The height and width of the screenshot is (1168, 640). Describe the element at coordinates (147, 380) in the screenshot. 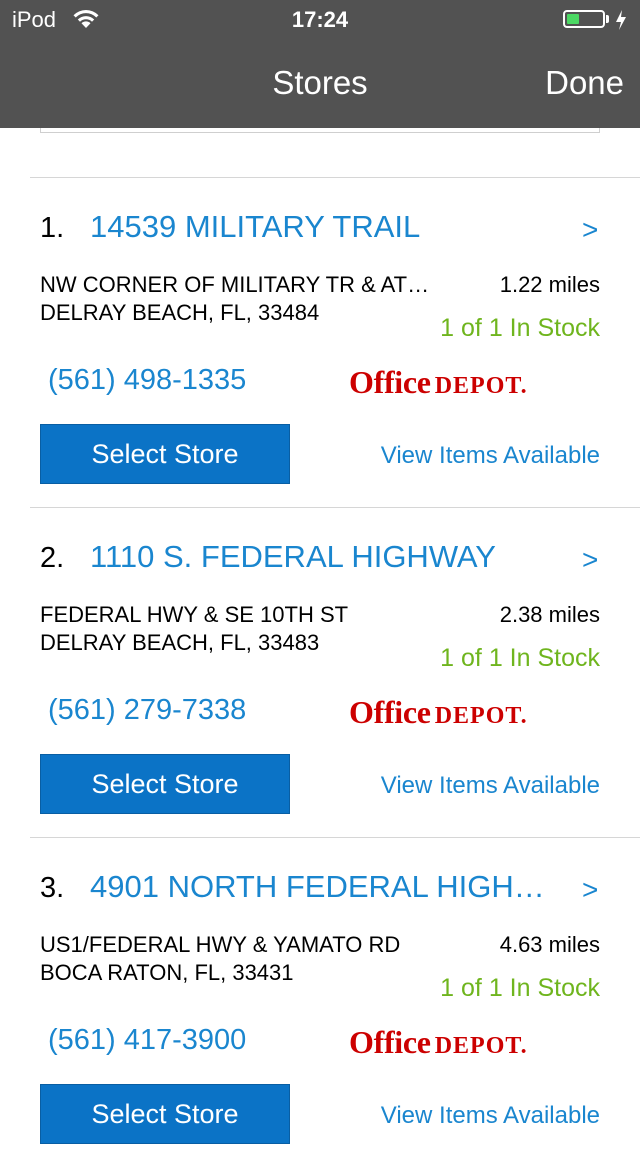

I see `phone-link: (561) 498-1335` at that location.